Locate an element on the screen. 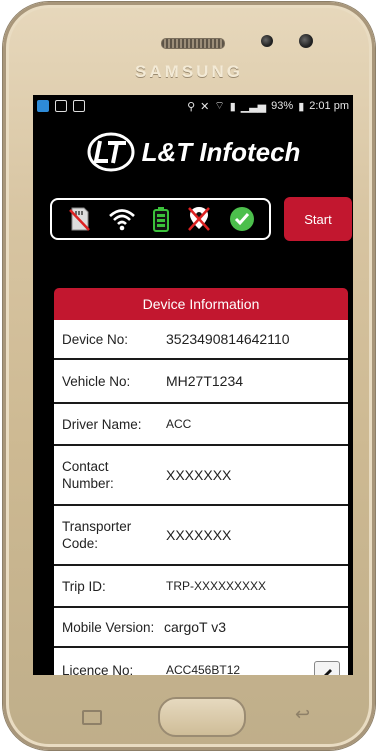 The height and width of the screenshot is (755, 380). driver-name-value: ACC is located at coordinates (179, 424).